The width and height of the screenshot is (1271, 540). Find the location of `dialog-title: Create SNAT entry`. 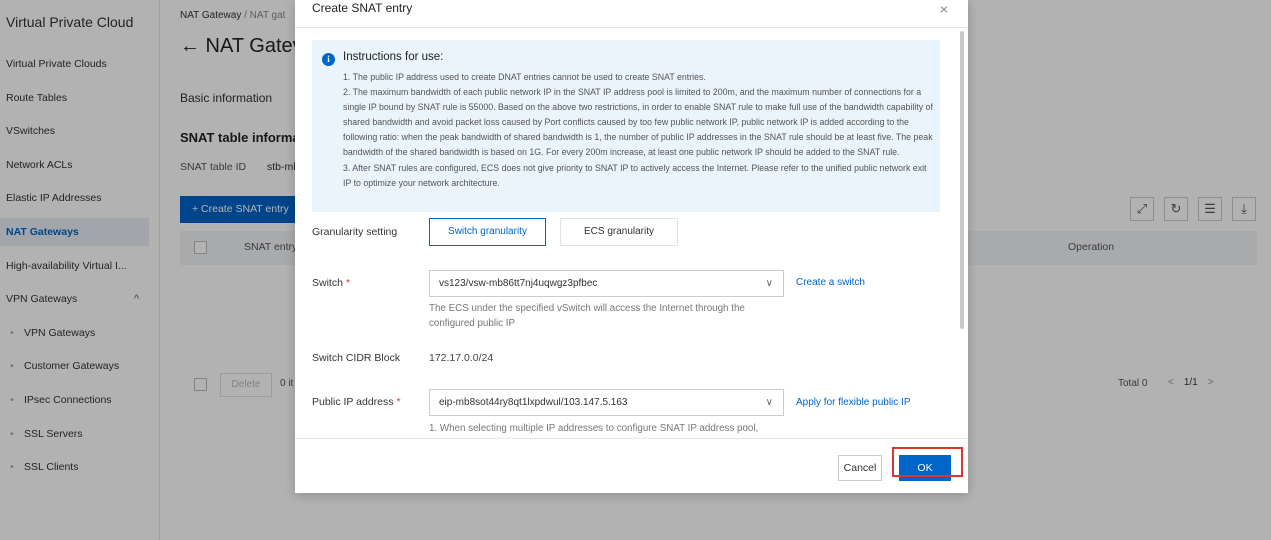

dialog-title: Create SNAT entry is located at coordinates (362, 8).